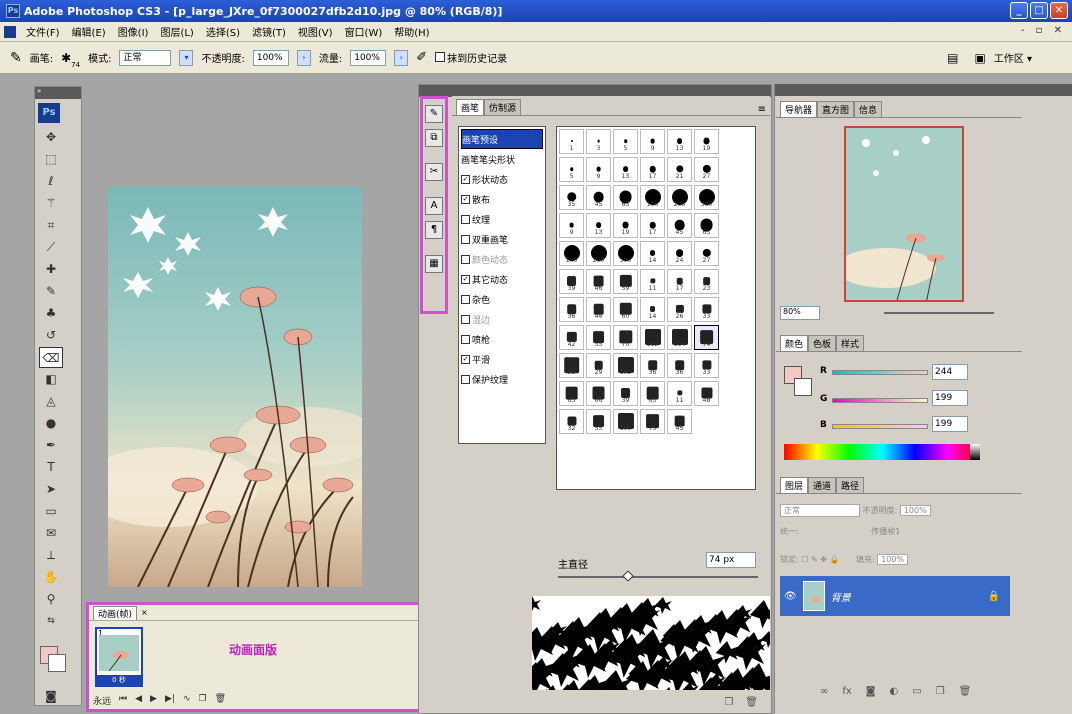 The width and height of the screenshot is (1072, 714). What do you see at coordinates (850, 485) in the screenshot?
I see `tab-paths: 路径` at bounding box center [850, 485].